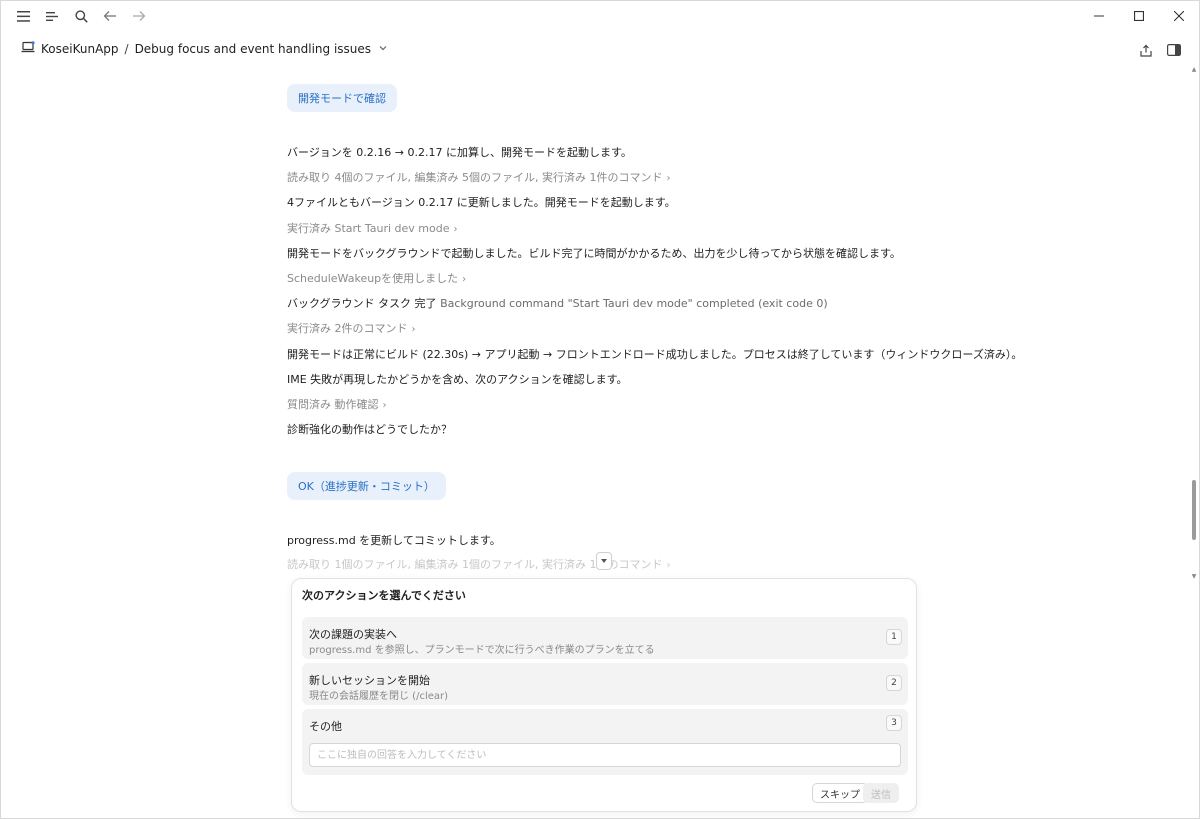 This screenshot has height=819, width=1200. I want to click on option-shortcut-badge: 2, so click(894, 683).